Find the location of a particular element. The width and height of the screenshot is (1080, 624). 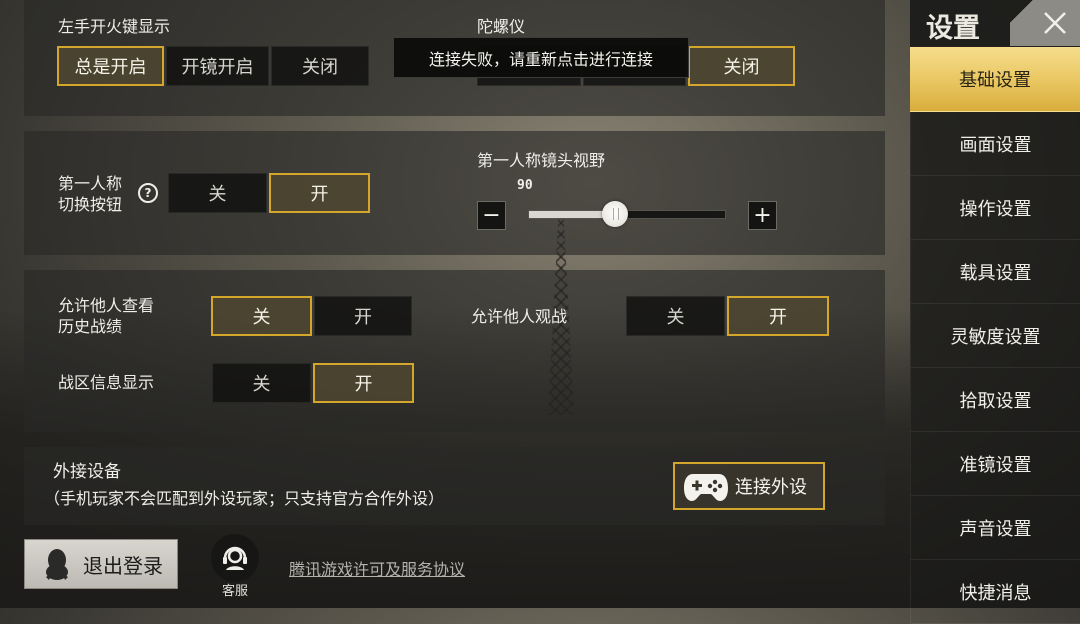

nav-controls-settings: 操作设置 is located at coordinates (995, 208).